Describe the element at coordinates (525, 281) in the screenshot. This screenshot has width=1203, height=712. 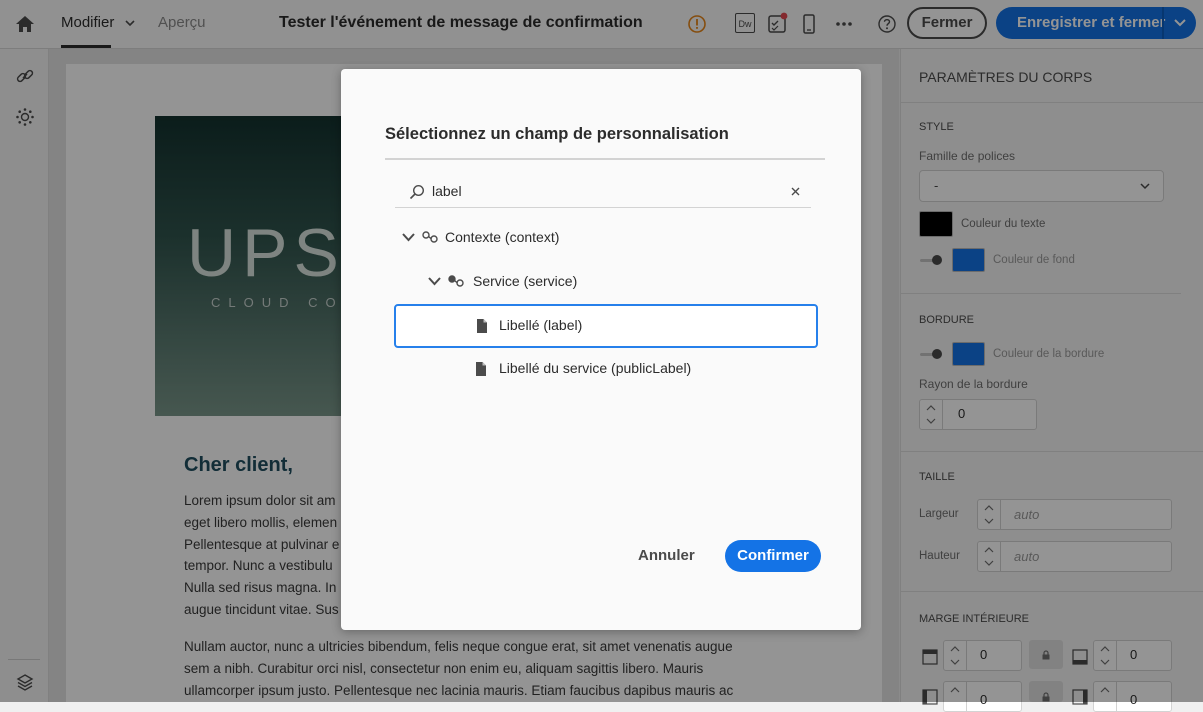
I see `tree-item-label: Service (service)` at that location.